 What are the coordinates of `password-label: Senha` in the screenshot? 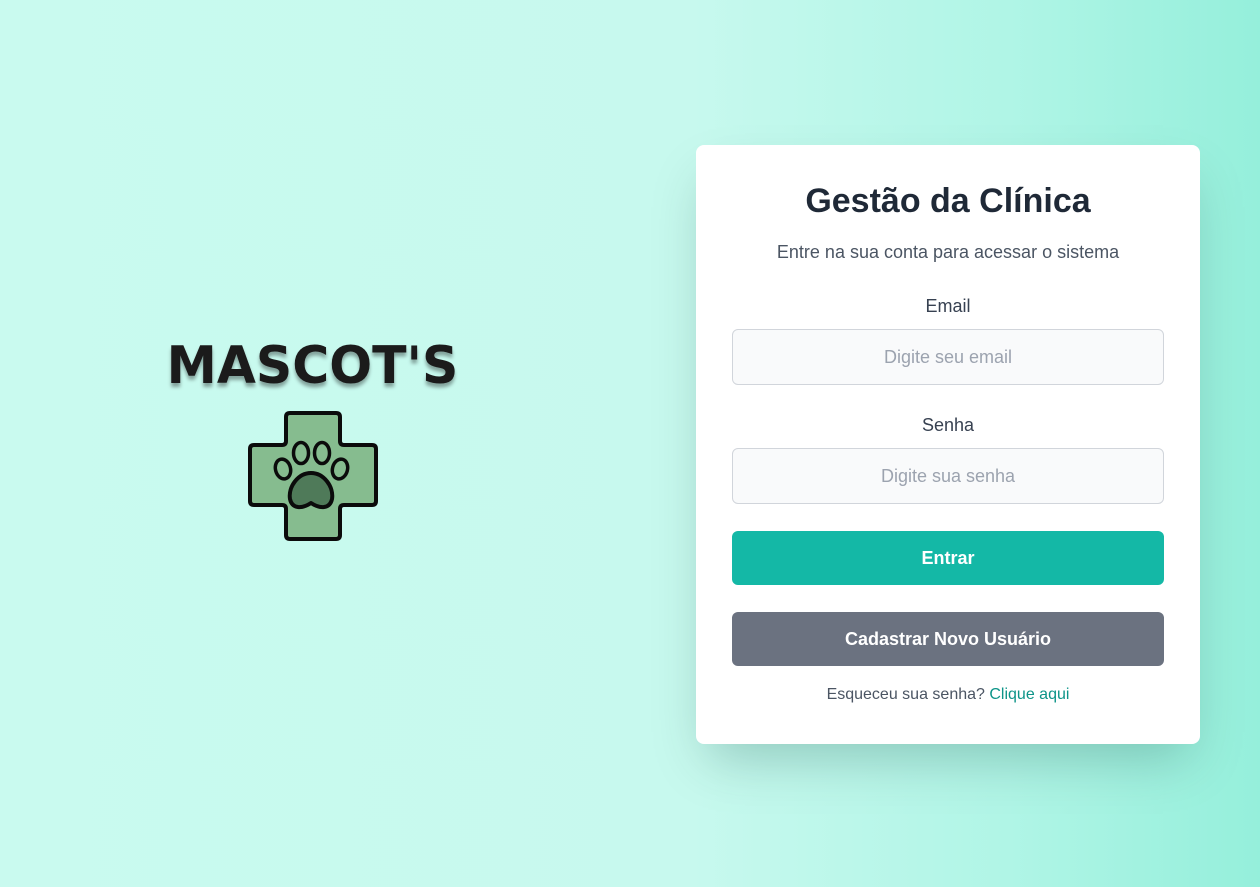 It's located at (948, 425).